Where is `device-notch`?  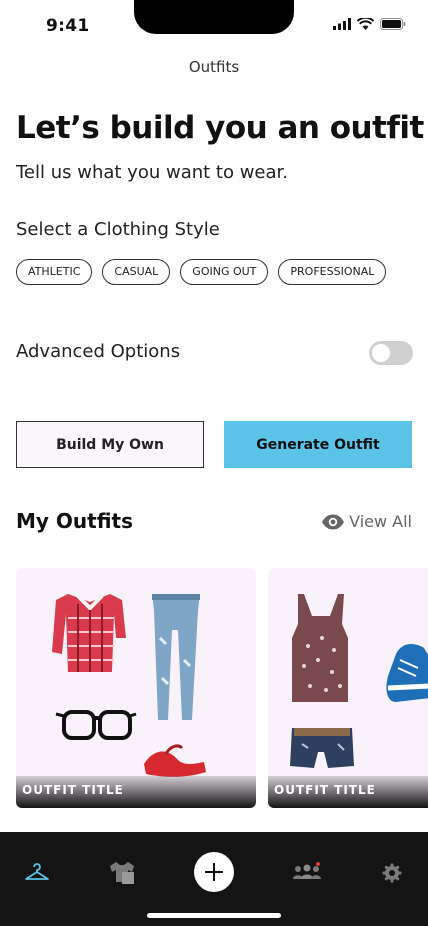
device-notch is located at coordinates (214, 17).